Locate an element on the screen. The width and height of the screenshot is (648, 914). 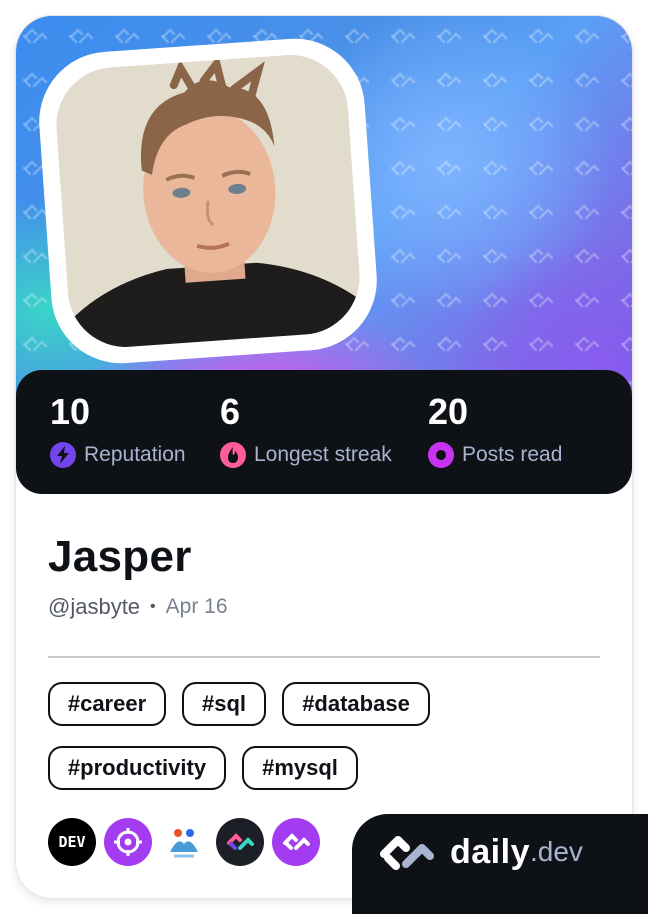
crosshair-source-icon is located at coordinates (128, 842).